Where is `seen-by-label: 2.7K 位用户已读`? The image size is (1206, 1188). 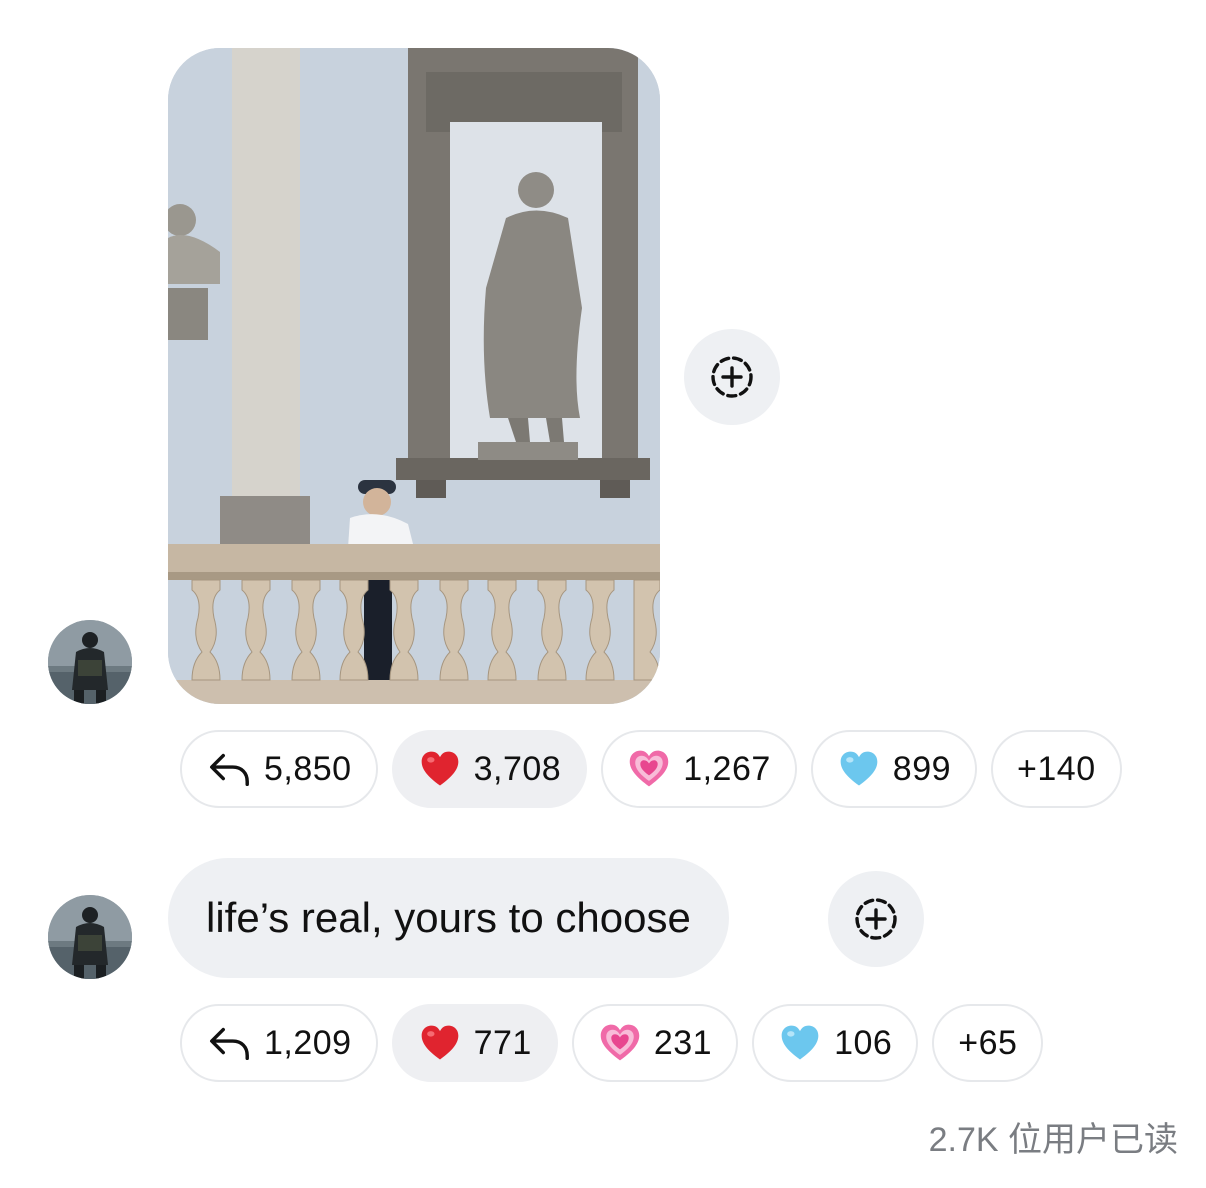 seen-by-label: 2.7K 位用户已读 is located at coordinates (1053, 1140).